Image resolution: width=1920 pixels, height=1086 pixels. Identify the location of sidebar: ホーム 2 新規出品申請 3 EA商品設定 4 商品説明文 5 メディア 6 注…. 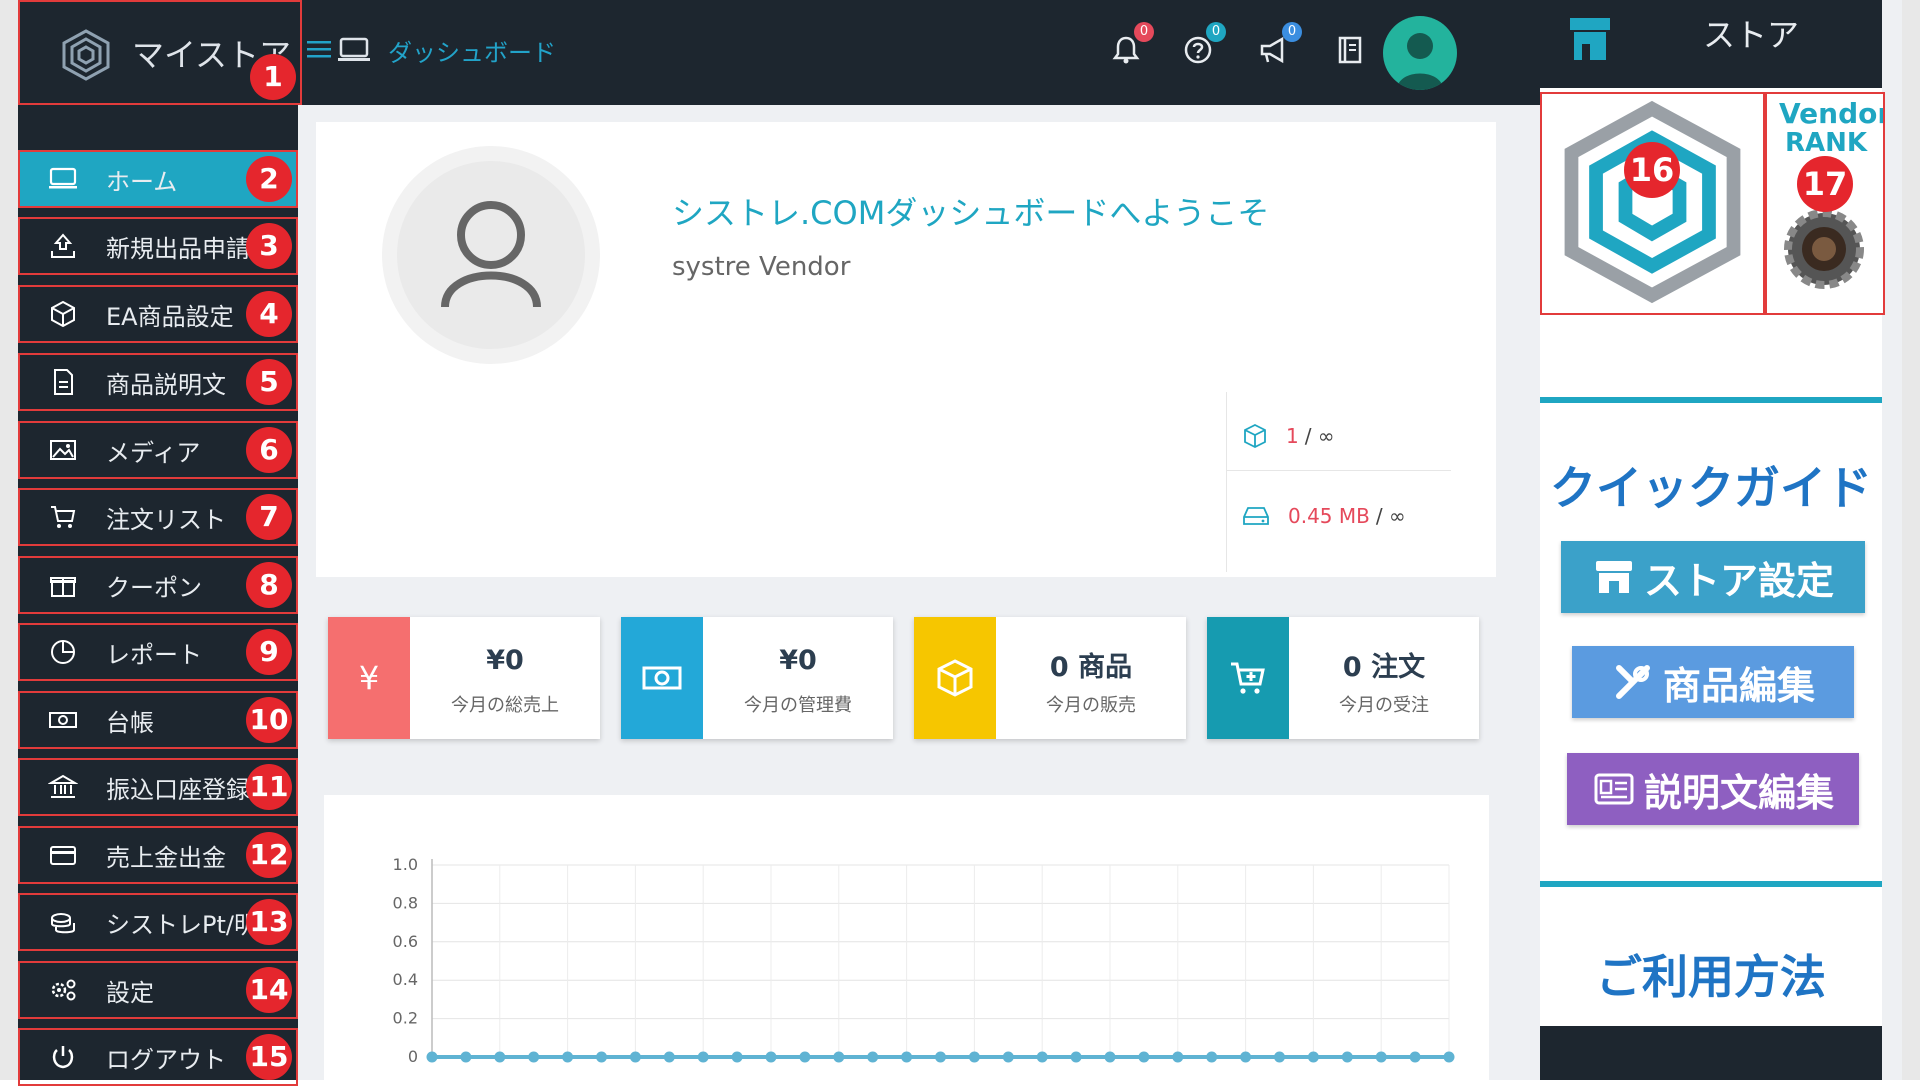
(158, 595).